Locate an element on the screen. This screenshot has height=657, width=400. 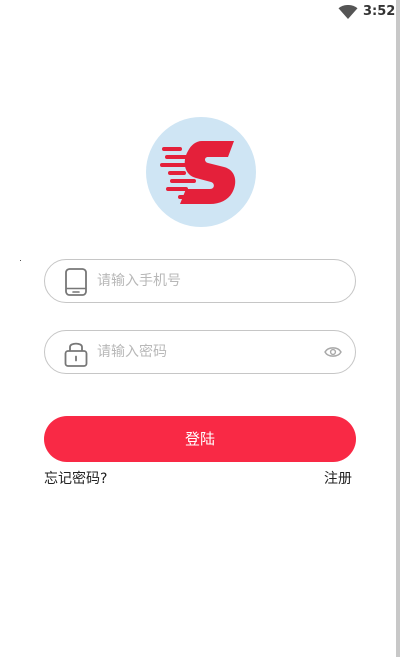
speed-s-logo-icon is located at coordinates (198, 172).